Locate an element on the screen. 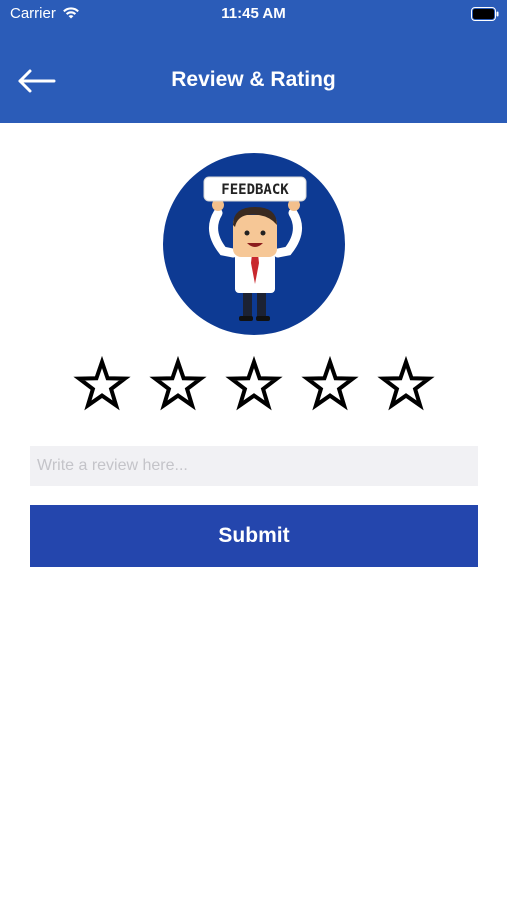  star-3-button is located at coordinates (254, 385).